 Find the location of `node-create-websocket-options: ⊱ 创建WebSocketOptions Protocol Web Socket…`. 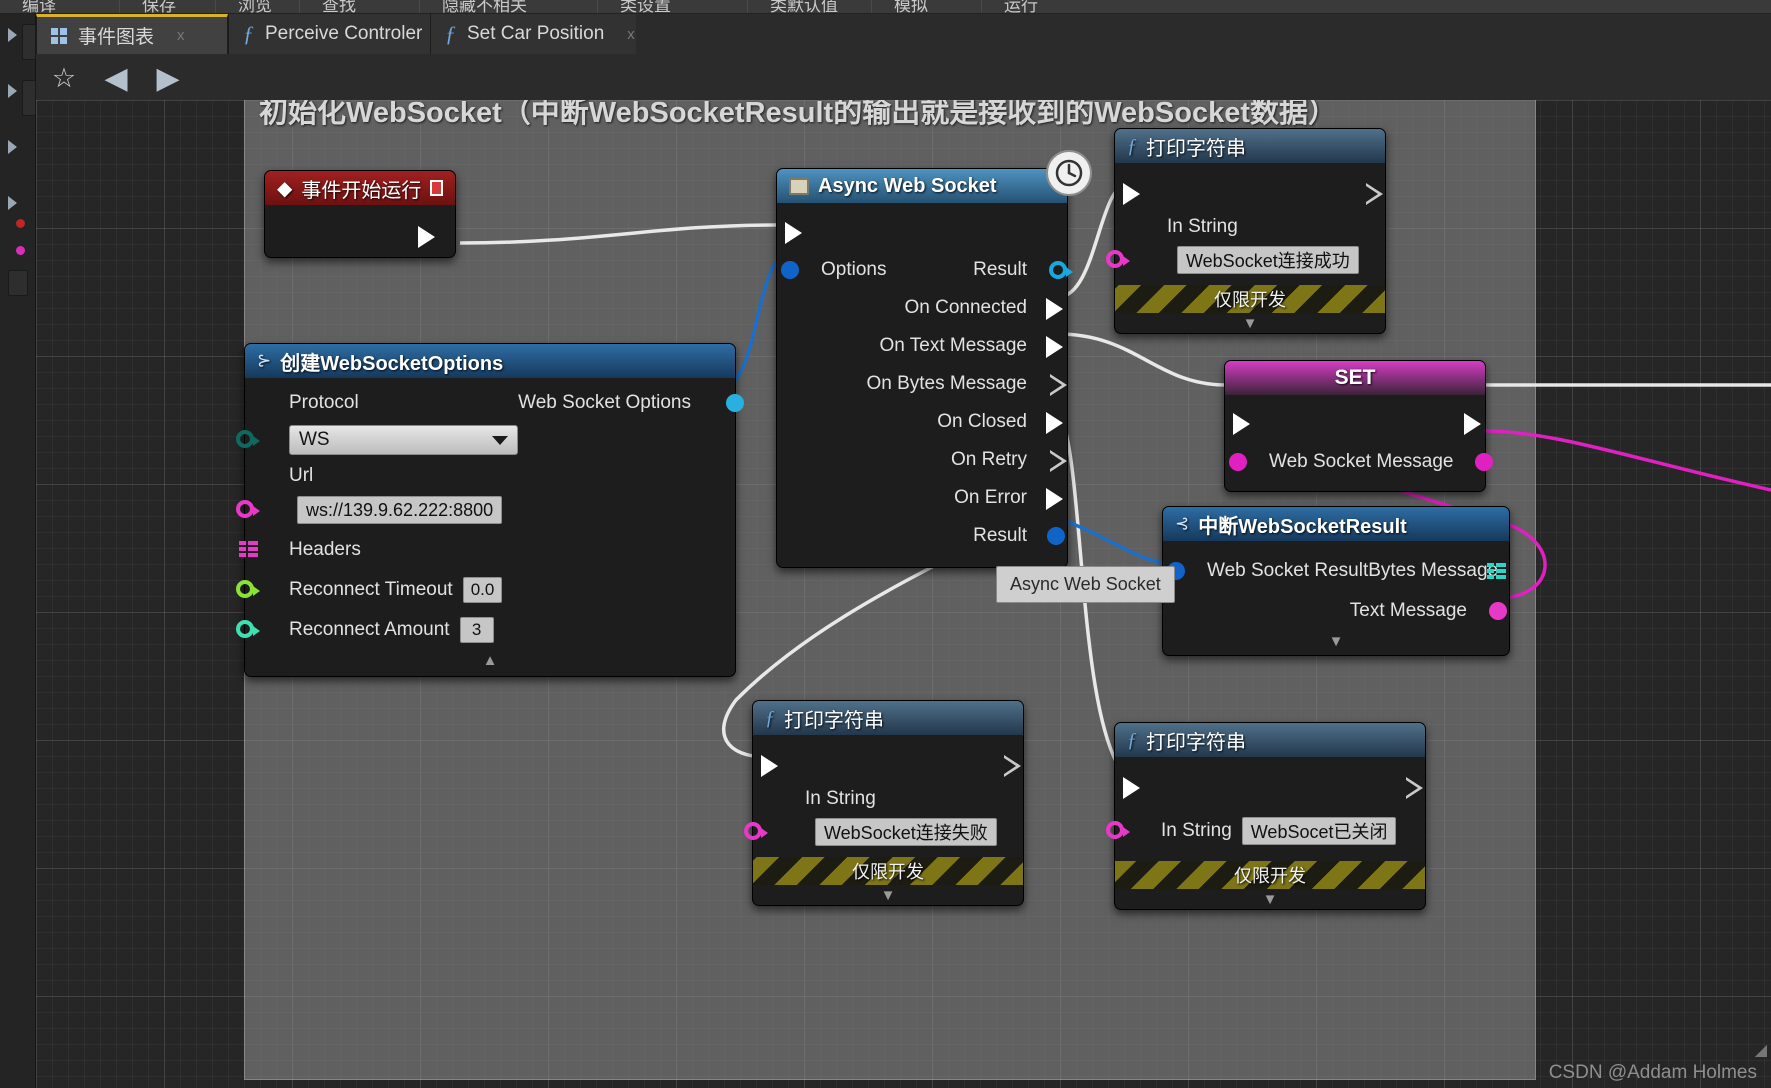

node-create-websocket-options: ⊱ 创建WebSocketOptions Protocol Web Socket… is located at coordinates (490, 510).